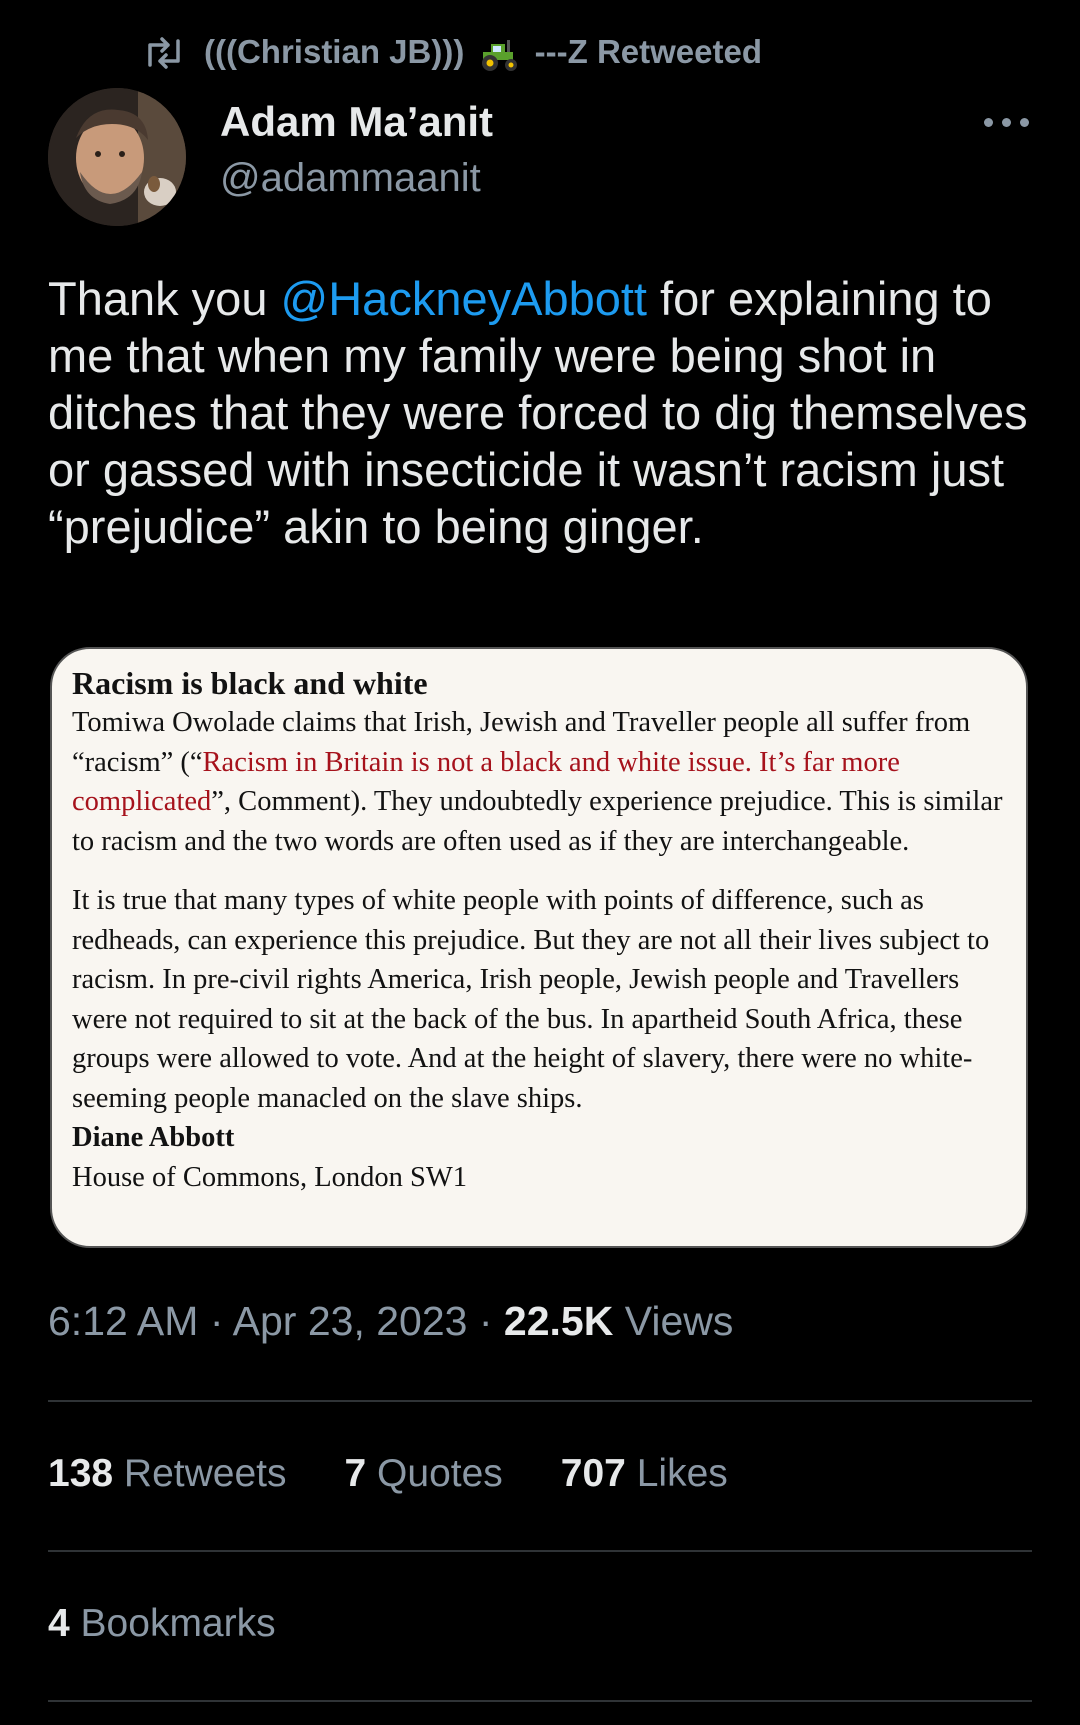 The width and height of the screenshot is (1080, 1725). What do you see at coordinates (123, 1321) in the screenshot?
I see `tweet-time: 6:12 AM` at bounding box center [123, 1321].